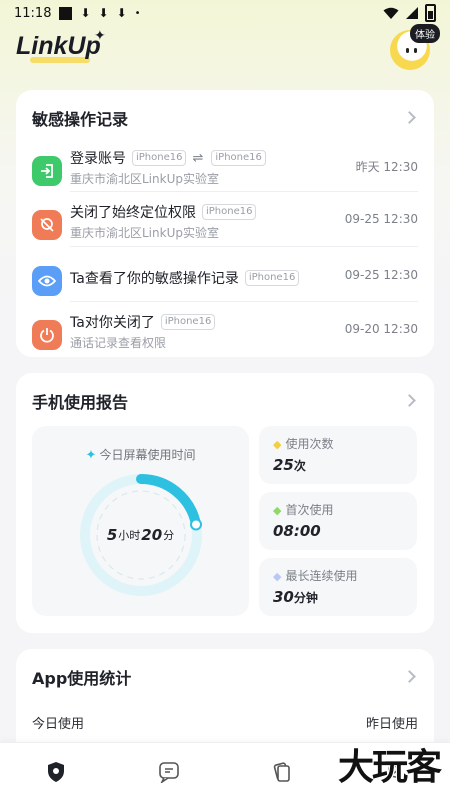  I want to click on card-title: App使用统计, so click(82, 678).